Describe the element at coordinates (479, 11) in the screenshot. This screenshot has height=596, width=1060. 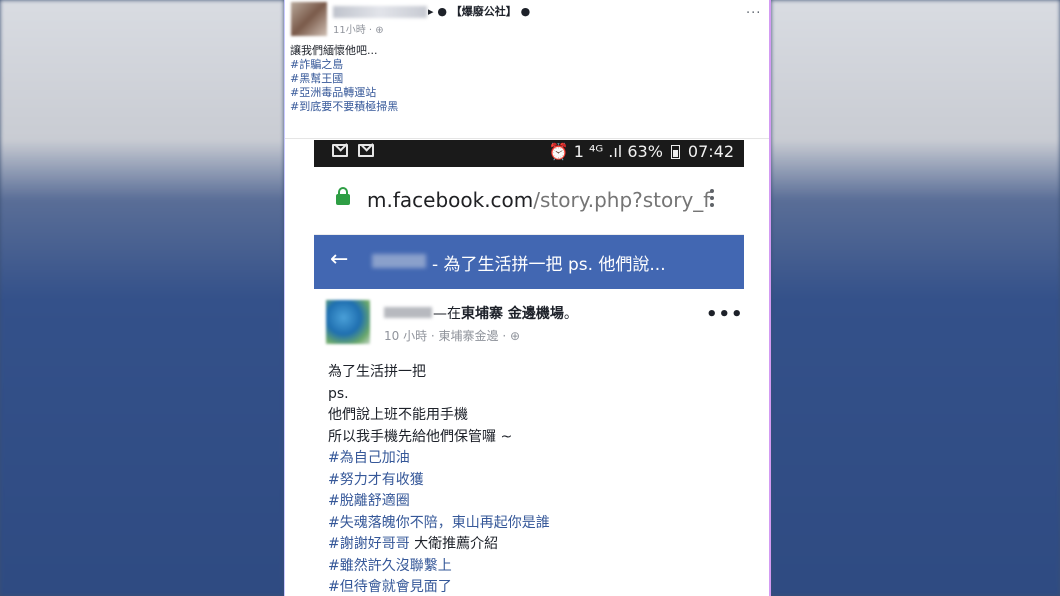
I see `group-link: ▸ ● 【爆廢公社】 ●` at that location.